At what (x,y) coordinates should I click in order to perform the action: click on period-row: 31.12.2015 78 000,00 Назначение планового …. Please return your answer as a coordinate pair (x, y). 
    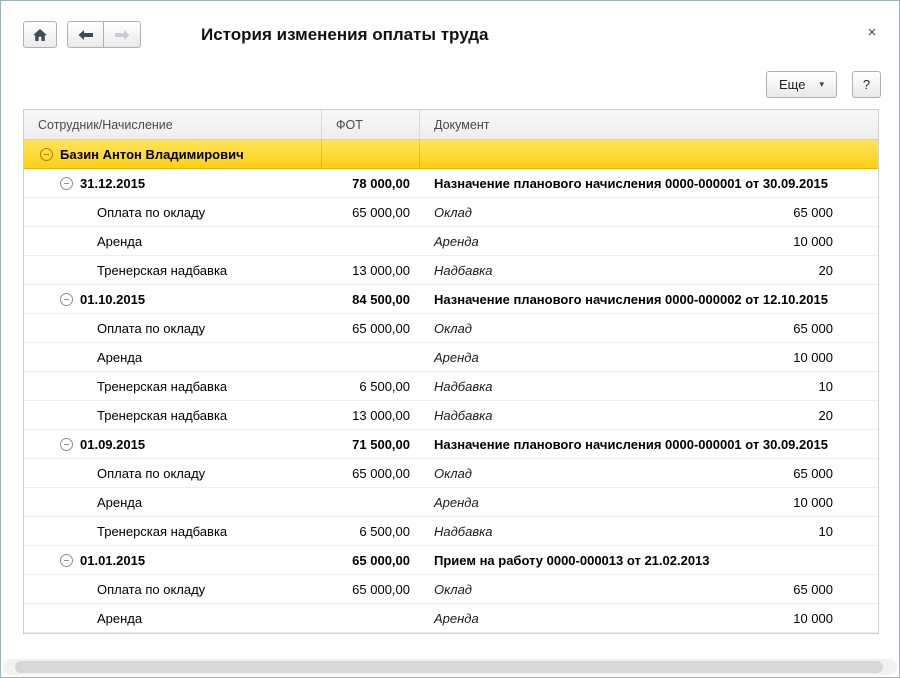
    Looking at the image, I should click on (451, 183).